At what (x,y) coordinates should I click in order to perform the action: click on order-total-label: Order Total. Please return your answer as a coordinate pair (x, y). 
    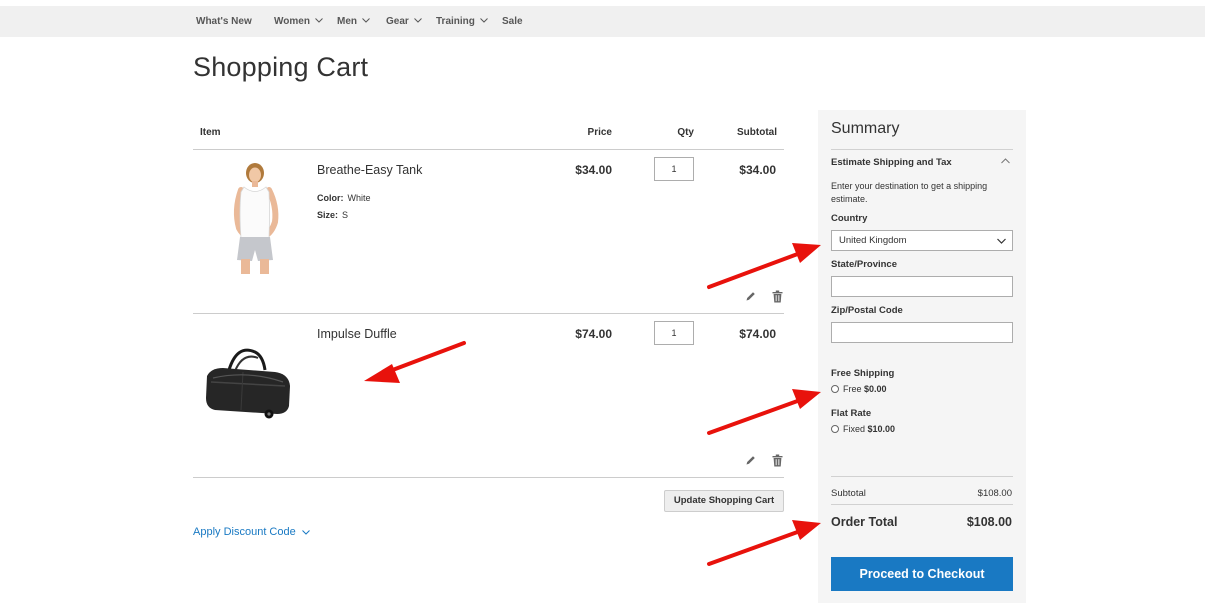
    Looking at the image, I should click on (864, 522).